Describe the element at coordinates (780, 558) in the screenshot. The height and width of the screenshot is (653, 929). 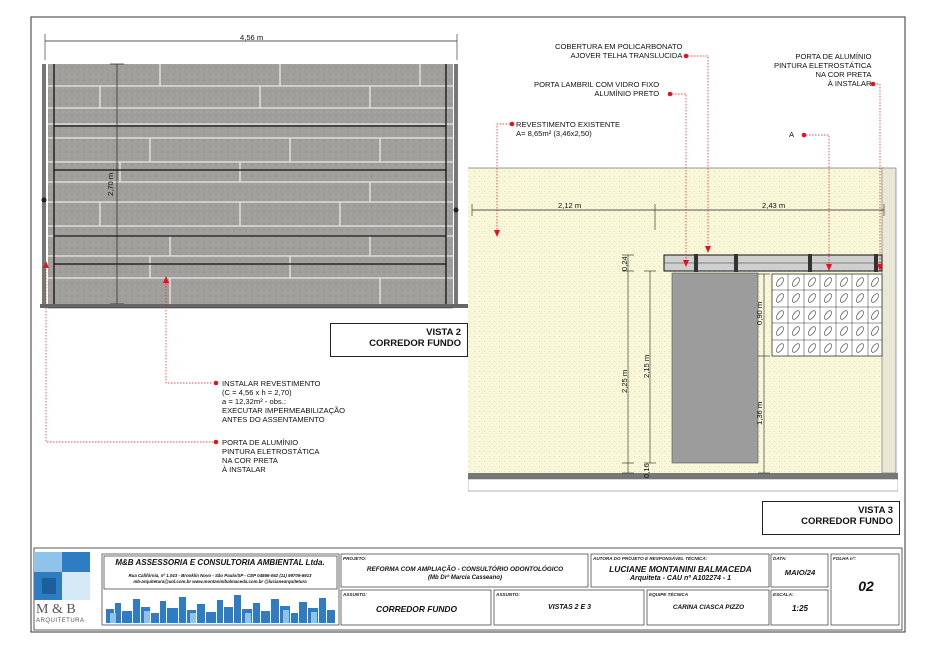
I see `data-label: DATA:` at that location.